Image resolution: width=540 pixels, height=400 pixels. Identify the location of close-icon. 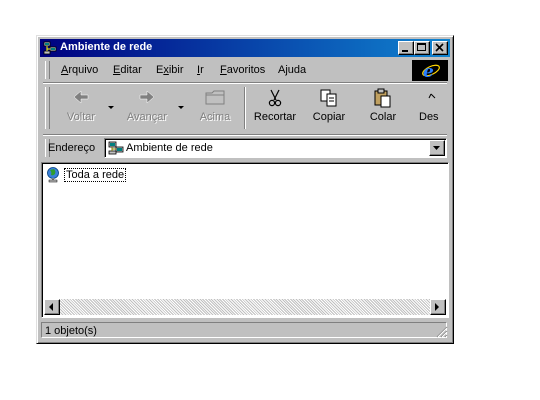
(439, 47).